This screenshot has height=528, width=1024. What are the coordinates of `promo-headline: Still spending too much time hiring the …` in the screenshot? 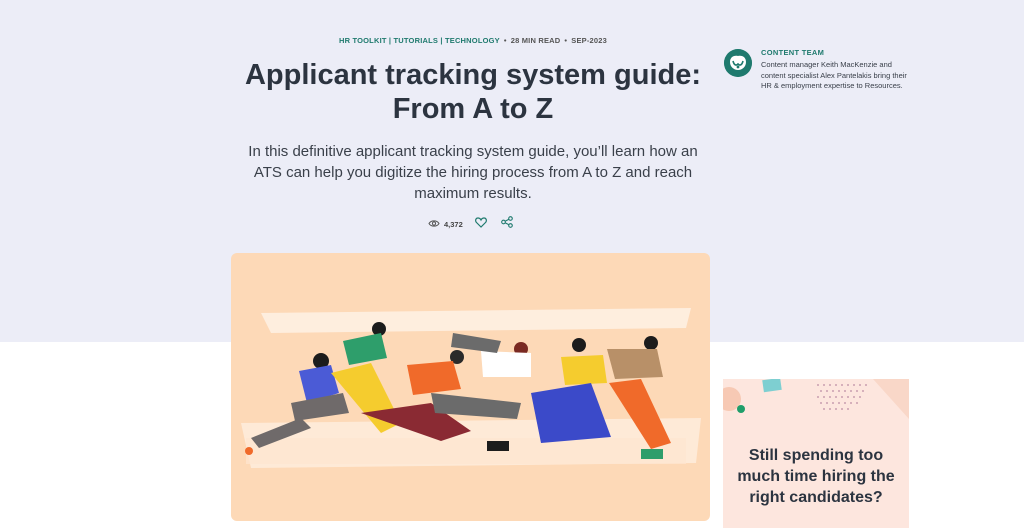 It's located at (816, 476).